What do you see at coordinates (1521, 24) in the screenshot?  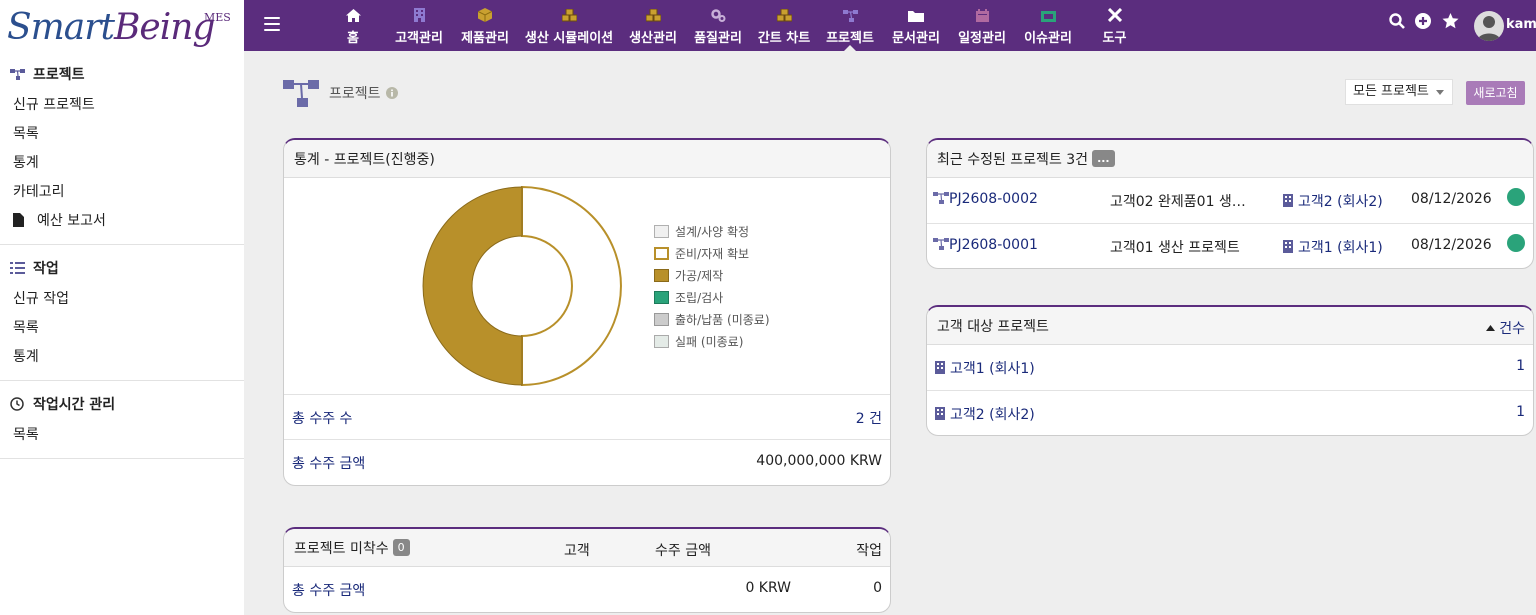 I see `username: kame` at bounding box center [1521, 24].